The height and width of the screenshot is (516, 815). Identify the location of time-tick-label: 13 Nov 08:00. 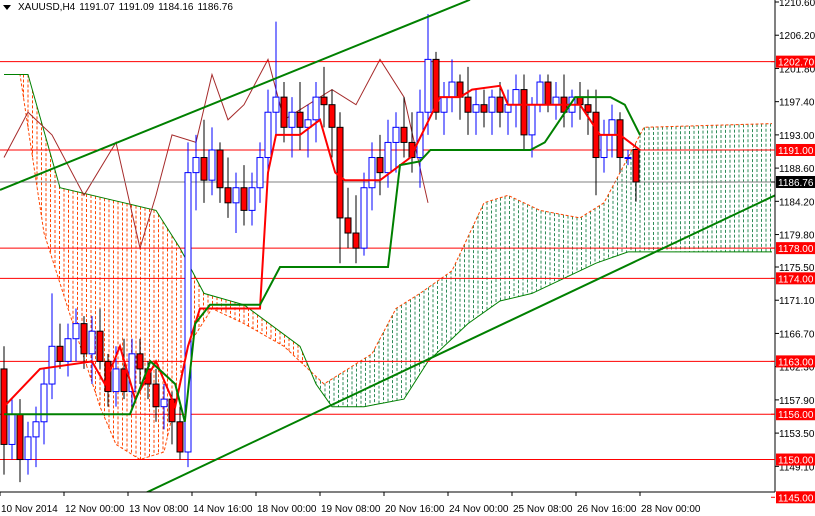
(159, 509).